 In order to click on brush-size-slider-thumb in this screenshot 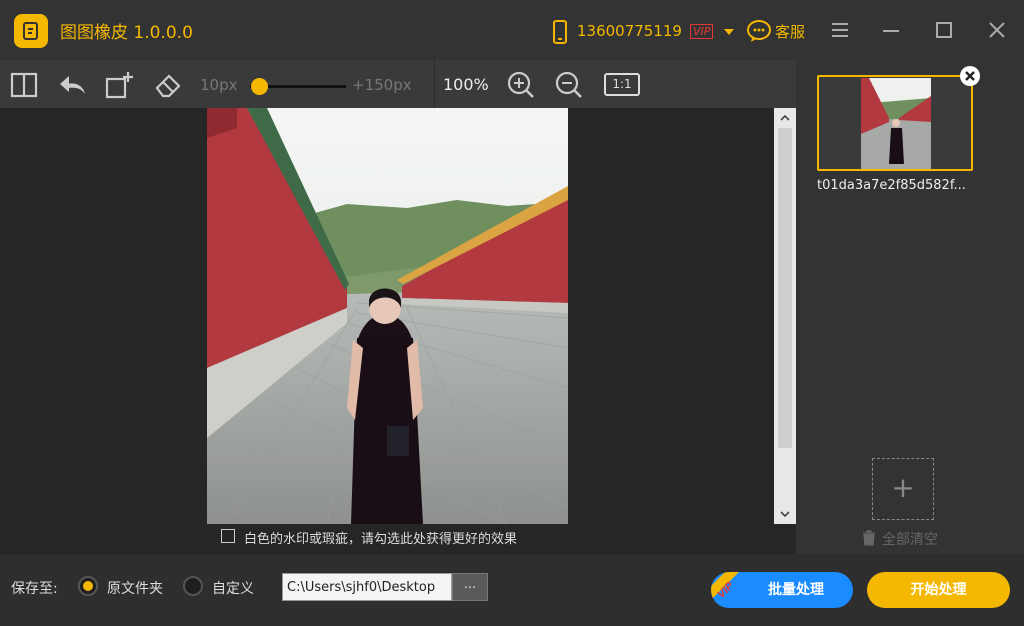, I will do `click(260, 86)`.